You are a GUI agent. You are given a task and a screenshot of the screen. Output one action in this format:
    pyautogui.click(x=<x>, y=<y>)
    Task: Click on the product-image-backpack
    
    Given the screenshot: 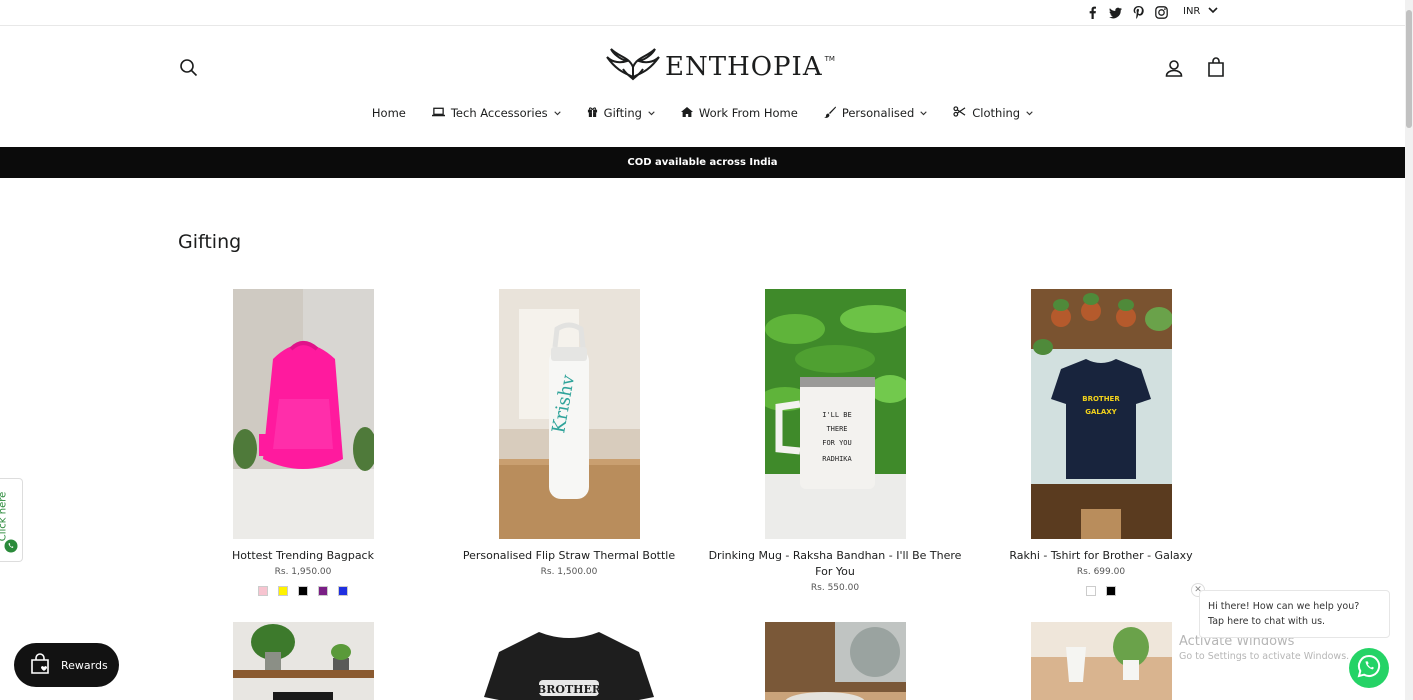 What is the action you would take?
    pyautogui.click(x=303, y=414)
    